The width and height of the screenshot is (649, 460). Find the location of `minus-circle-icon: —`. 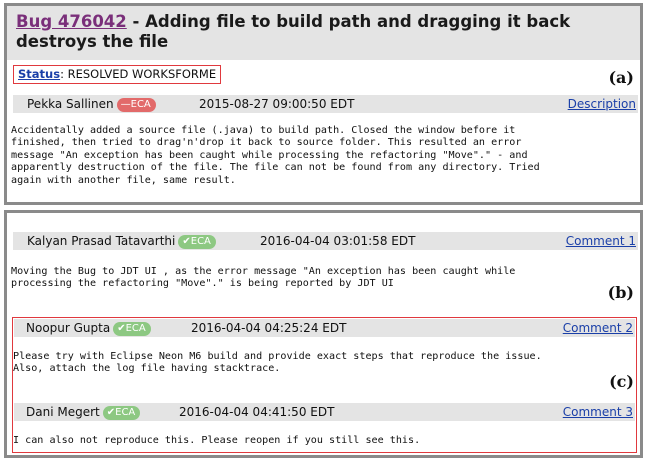

minus-circle-icon: — is located at coordinates (125, 104).